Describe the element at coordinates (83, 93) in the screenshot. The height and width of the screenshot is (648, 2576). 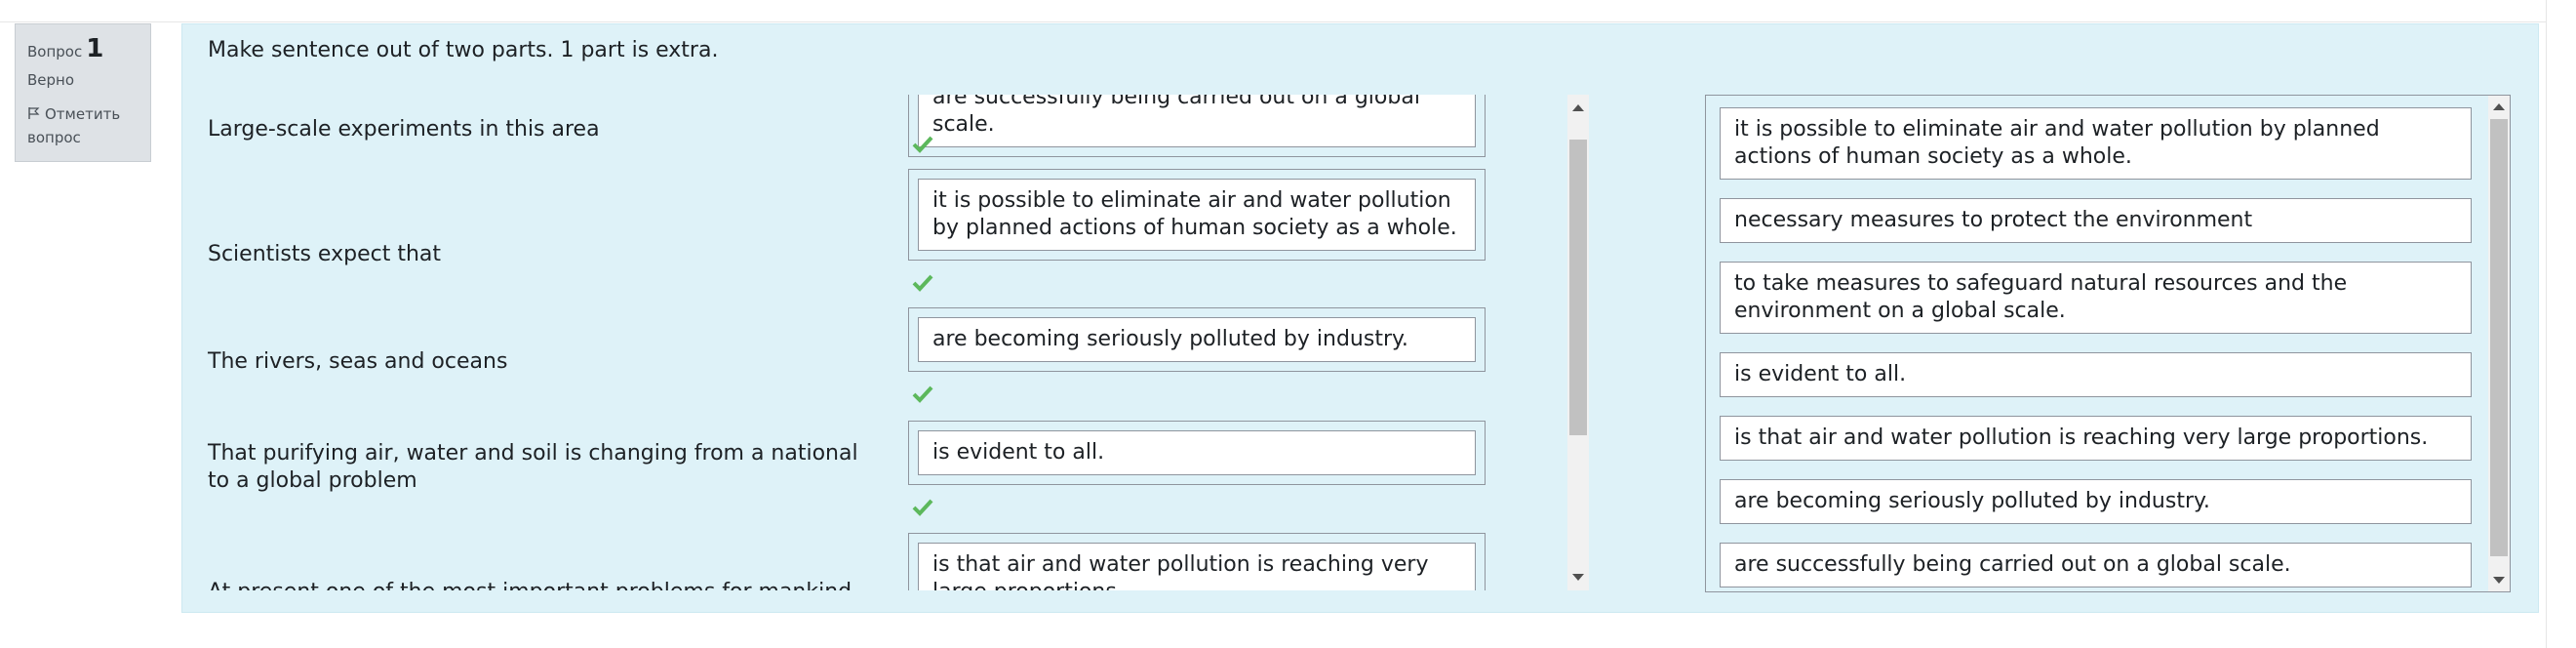
I see `question-info-panel: Вопрос 1 Верно Отметить вопрос` at that location.